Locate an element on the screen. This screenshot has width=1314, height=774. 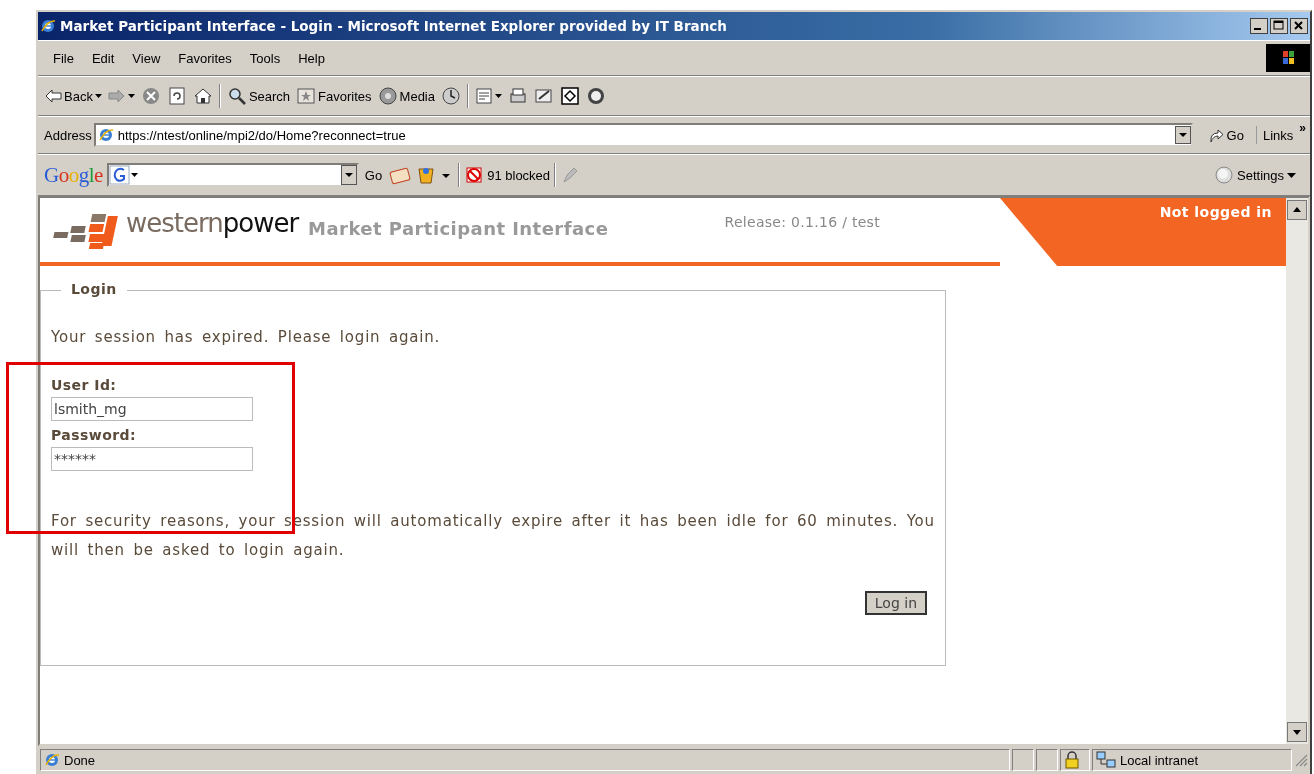
menu-item: Favorites is located at coordinates (205, 58).